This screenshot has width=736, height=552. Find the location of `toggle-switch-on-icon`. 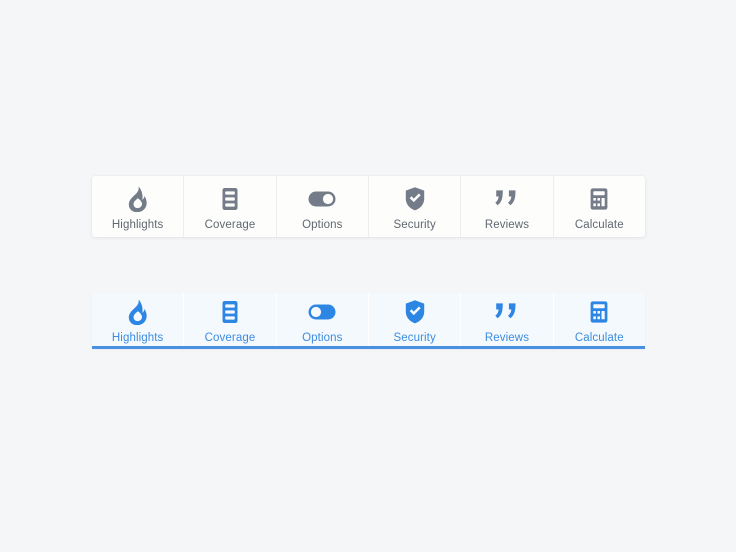

toggle-switch-on-icon is located at coordinates (322, 310).